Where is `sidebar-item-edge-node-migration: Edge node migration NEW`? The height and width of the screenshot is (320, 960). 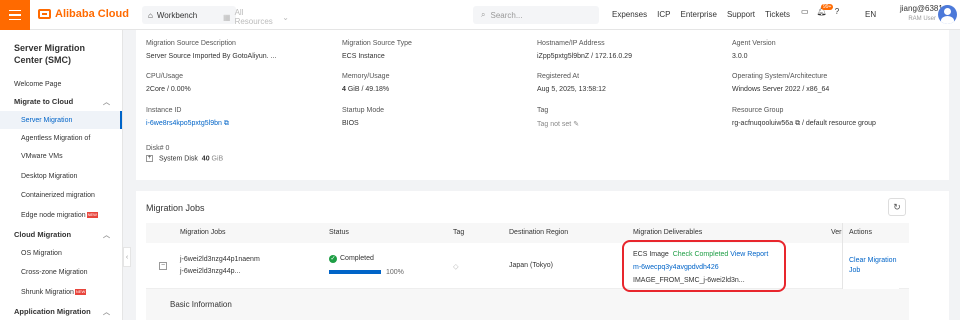
sidebar-item-edge-node-migration: Edge node migration NEW is located at coordinates (61, 215).